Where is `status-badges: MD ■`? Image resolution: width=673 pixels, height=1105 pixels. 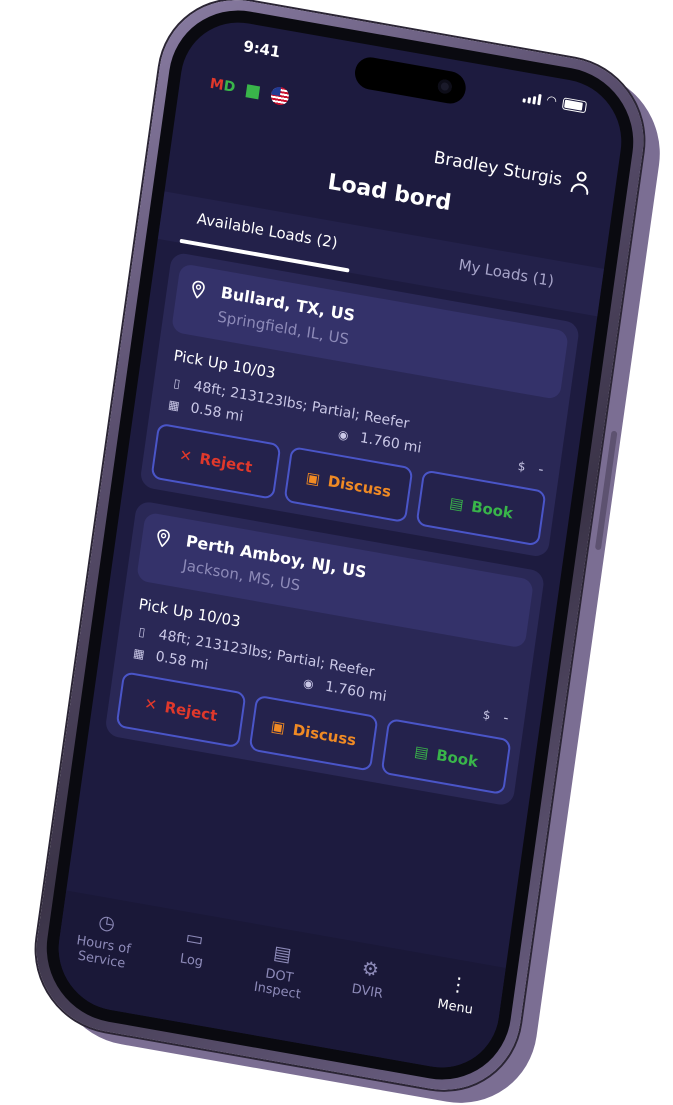 status-badges: MD ■ is located at coordinates (249, 91).